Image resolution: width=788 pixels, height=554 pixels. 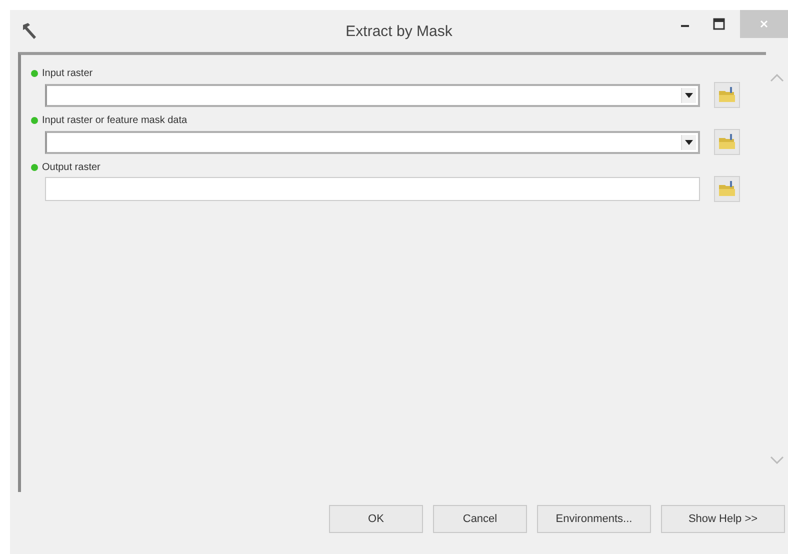 I want to click on hammer-icon, so click(x=29, y=31).